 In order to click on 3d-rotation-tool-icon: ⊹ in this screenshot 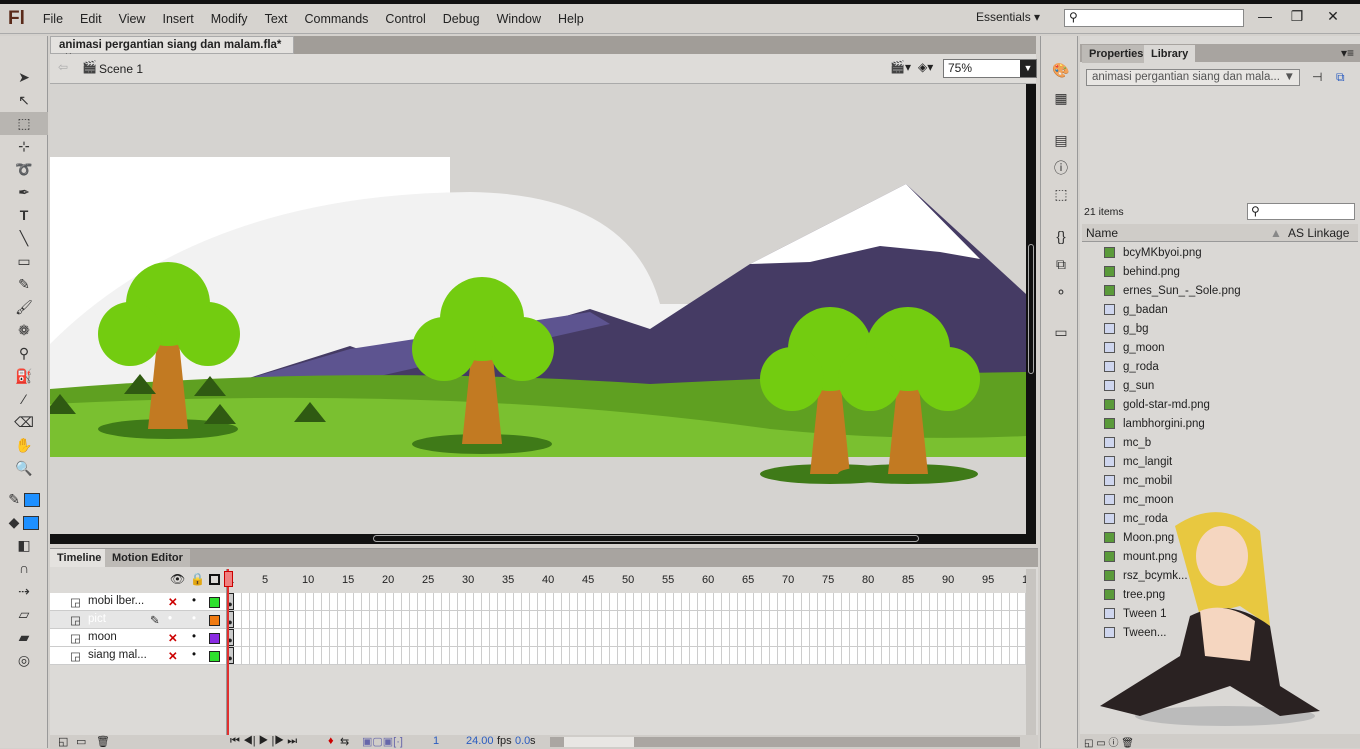, I will do `click(24, 146)`.